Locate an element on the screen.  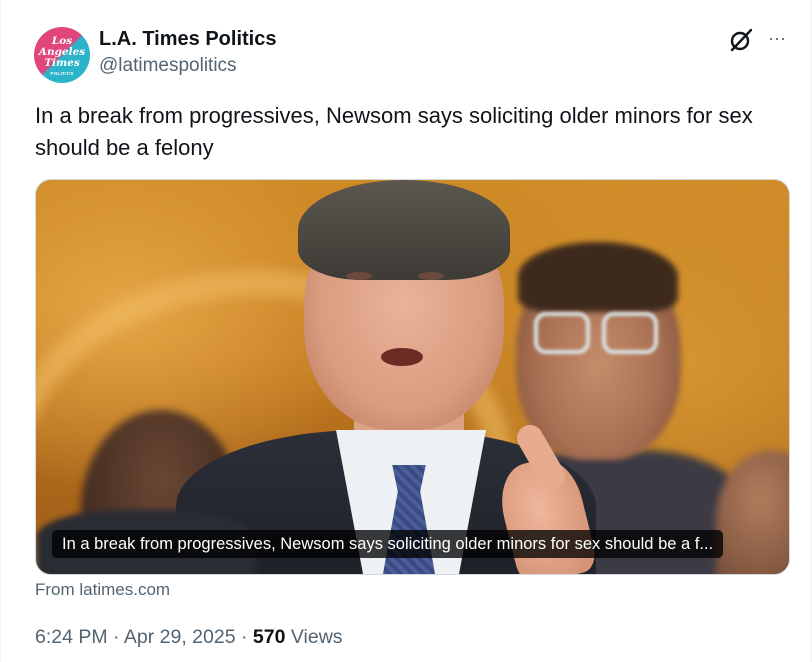
avatar-logo-line: Times is located at coordinates (62, 63).